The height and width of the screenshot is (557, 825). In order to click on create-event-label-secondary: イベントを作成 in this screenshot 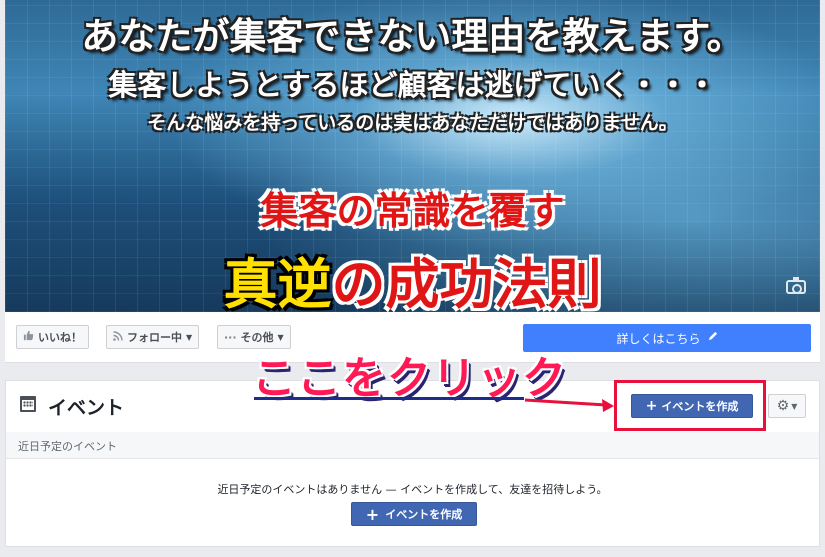, I will do `click(424, 514)`.